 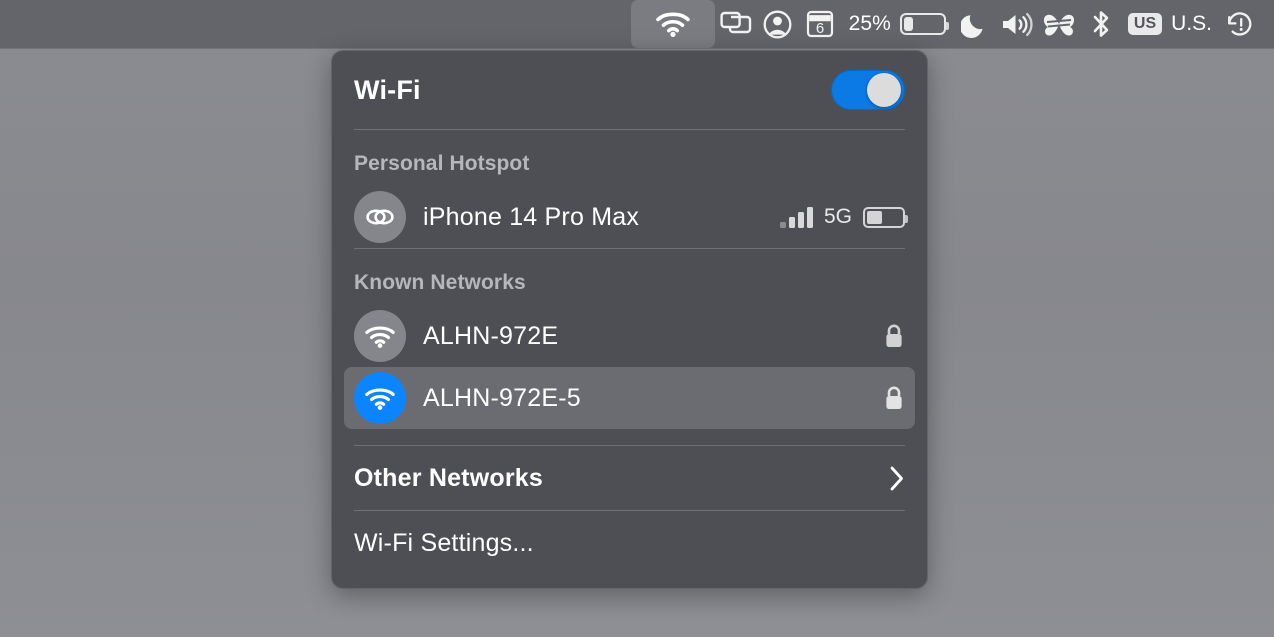 I want to click on battery-percent-label: 25%, so click(x=869, y=23).